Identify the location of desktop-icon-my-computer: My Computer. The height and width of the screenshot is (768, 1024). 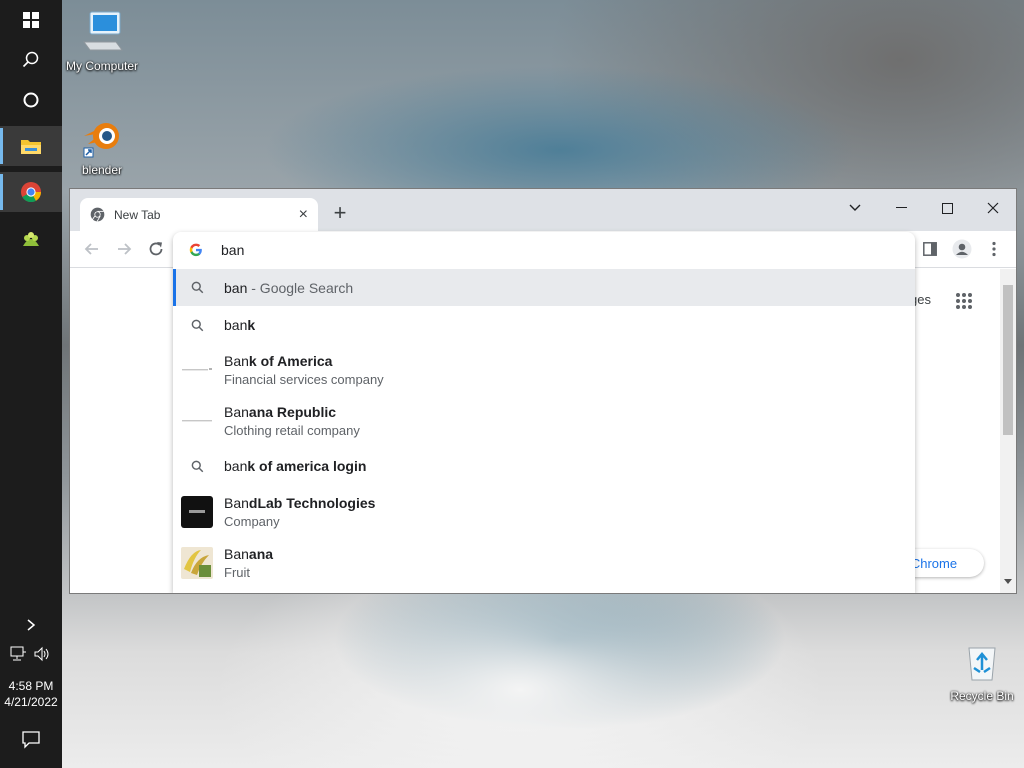
(102, 41).